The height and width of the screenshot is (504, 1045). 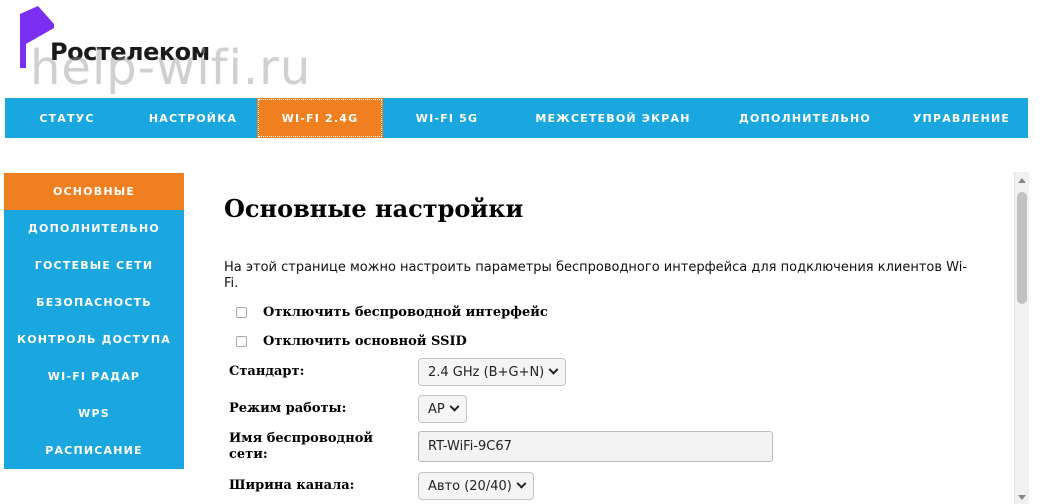 What do you see at coordinates (374, 208) in the screenshot?
I see `page-title: Основные настройки` at bounding box center [374, 208].